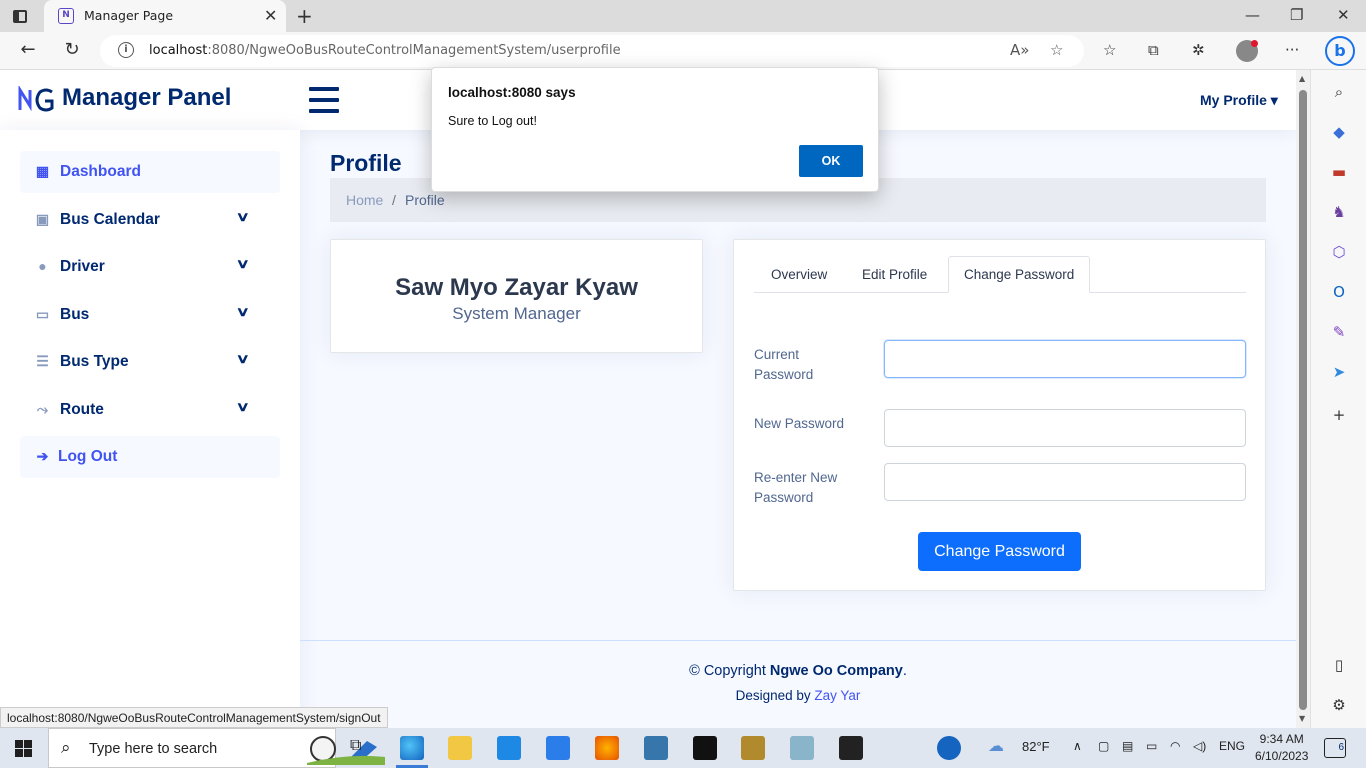  Describe the element at coordinates (460, 748) in the screenshot. I see `file-explorer-icon` at that location.